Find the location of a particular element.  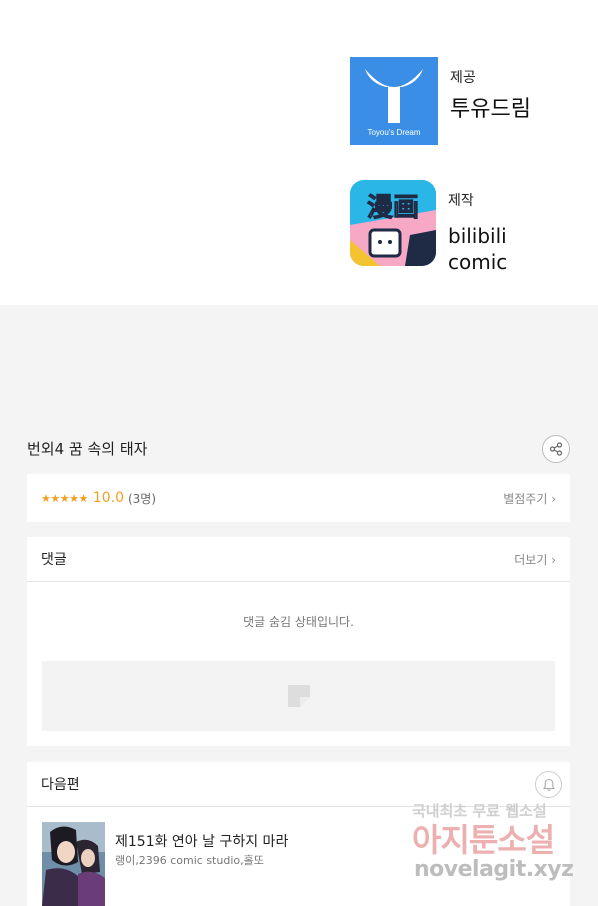

notify-button is located at coordinates (548, 784).